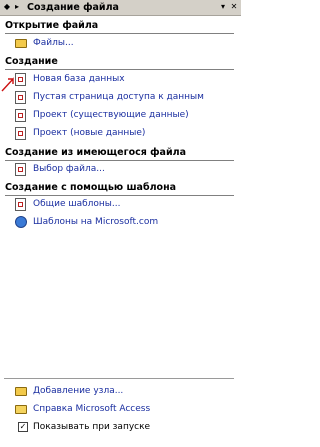 This screenshot has height=447, width=320. Describe the element at coordinates (31, 61) in the screenshot. I see `section-heading-create: Создание` at that location.